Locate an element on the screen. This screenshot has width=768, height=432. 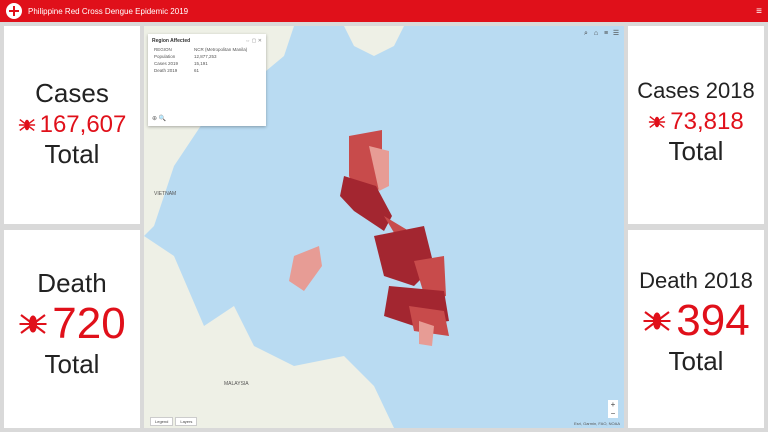
popup-row: Cases 2019 15,191 is located at coordinates (181, 63).